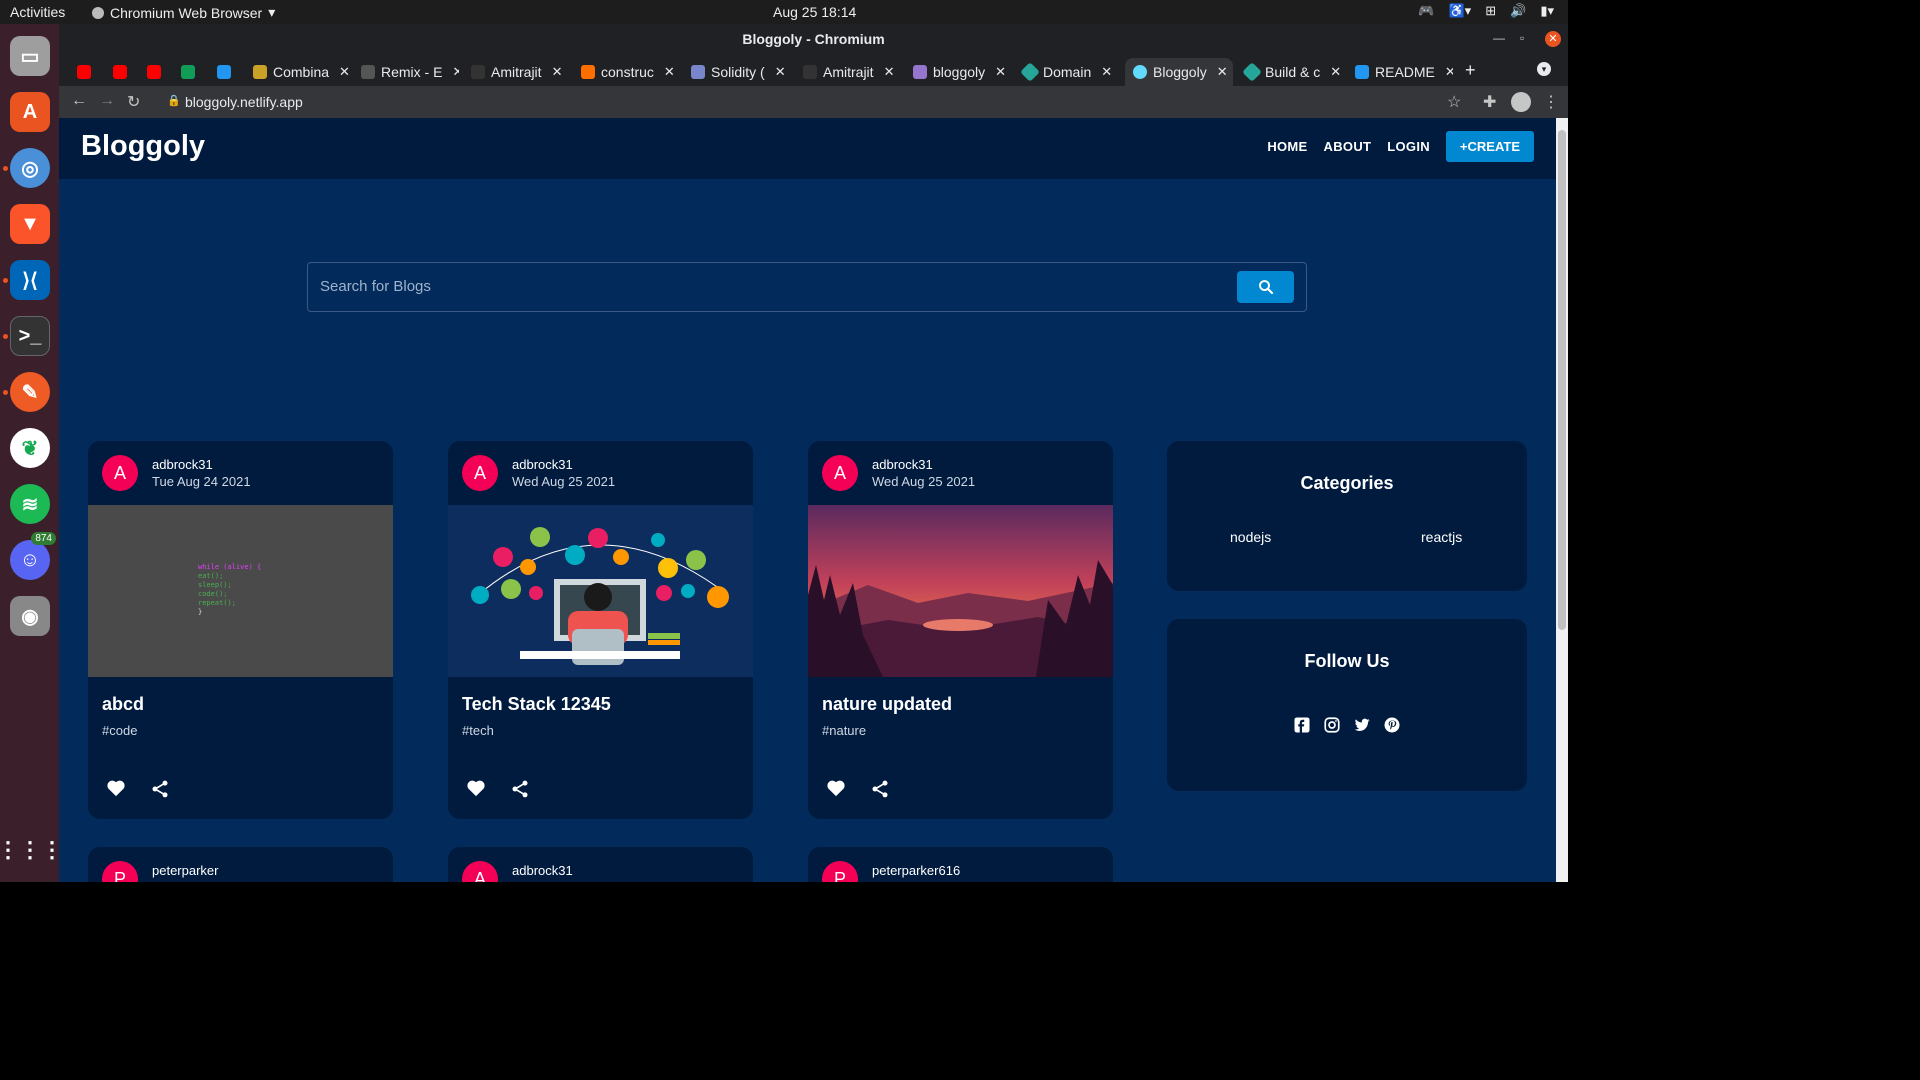  What do you see at coordinates (1553, 39) in the screenshot?
I see `close-window-icon: ✕` at bounding box center [1553, 39].